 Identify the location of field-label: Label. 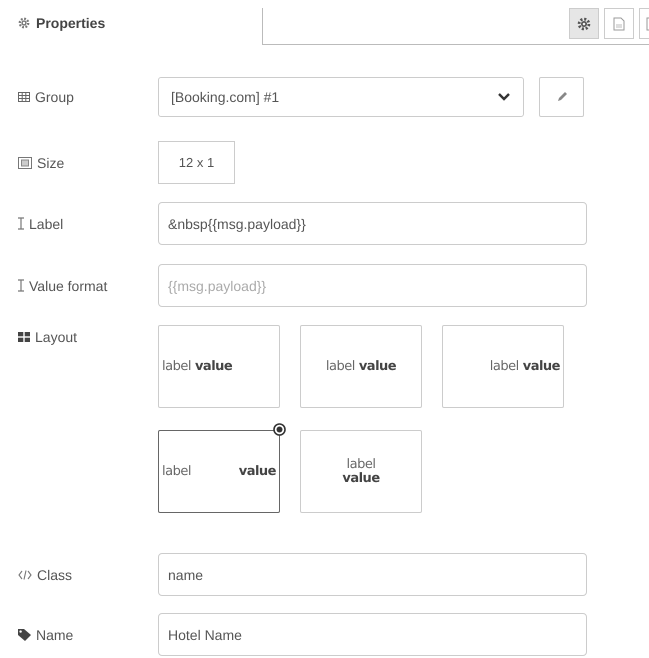
(46, 224).